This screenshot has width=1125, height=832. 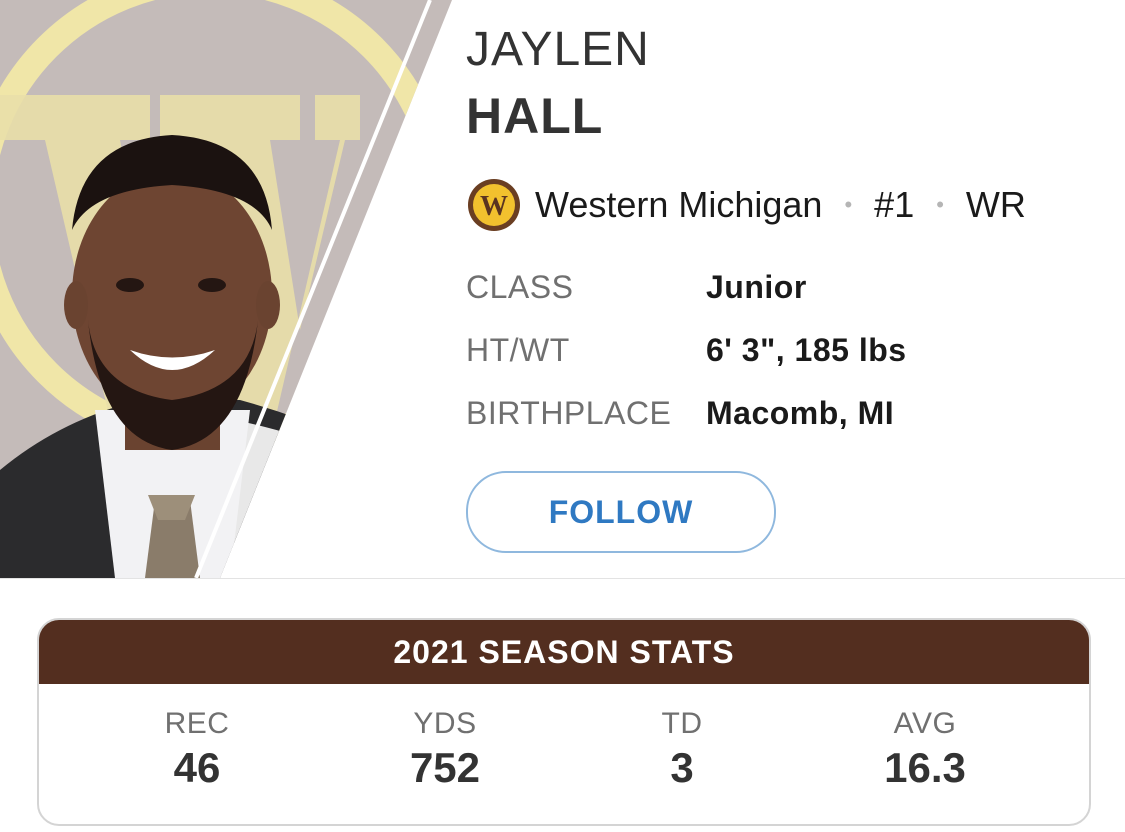 What do you see at coordinates (562, 578) in the screenshot?
I see `section-divider` at bounding box center [562, 578].